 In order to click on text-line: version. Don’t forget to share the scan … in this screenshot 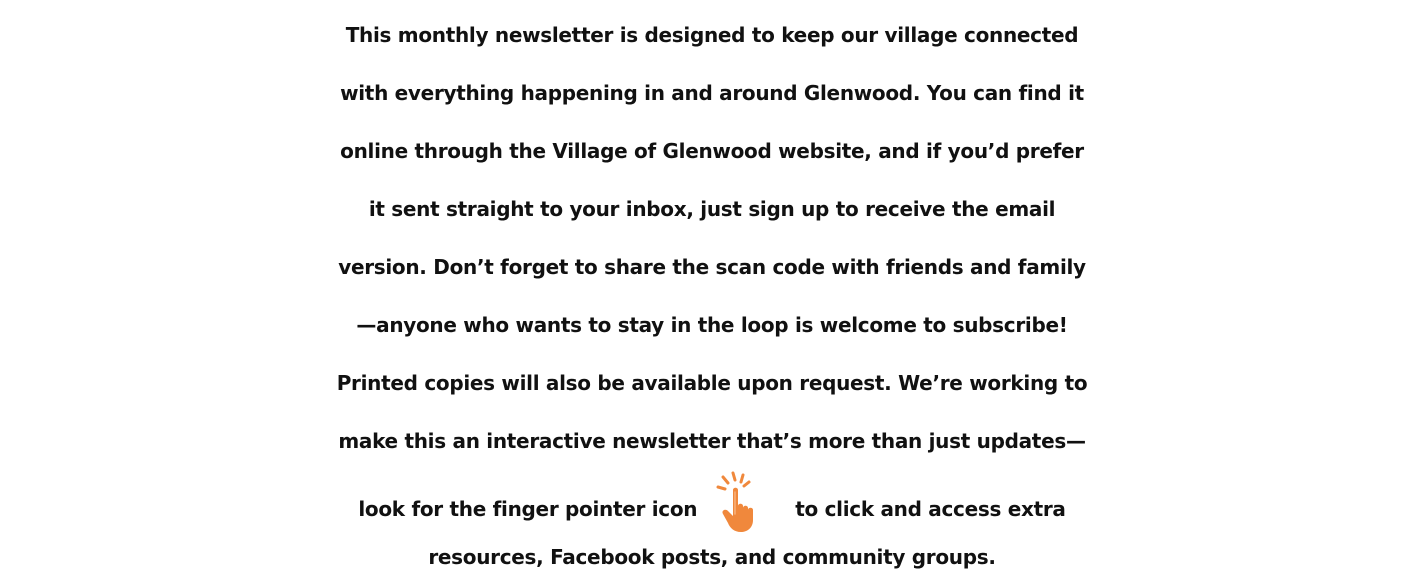, I will do `click(712, 267)`.